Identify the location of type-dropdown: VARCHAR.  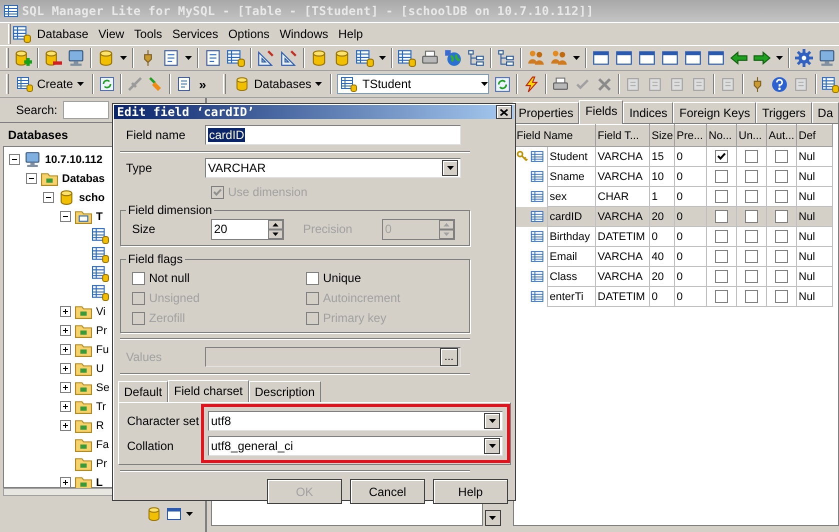
(333, 168).